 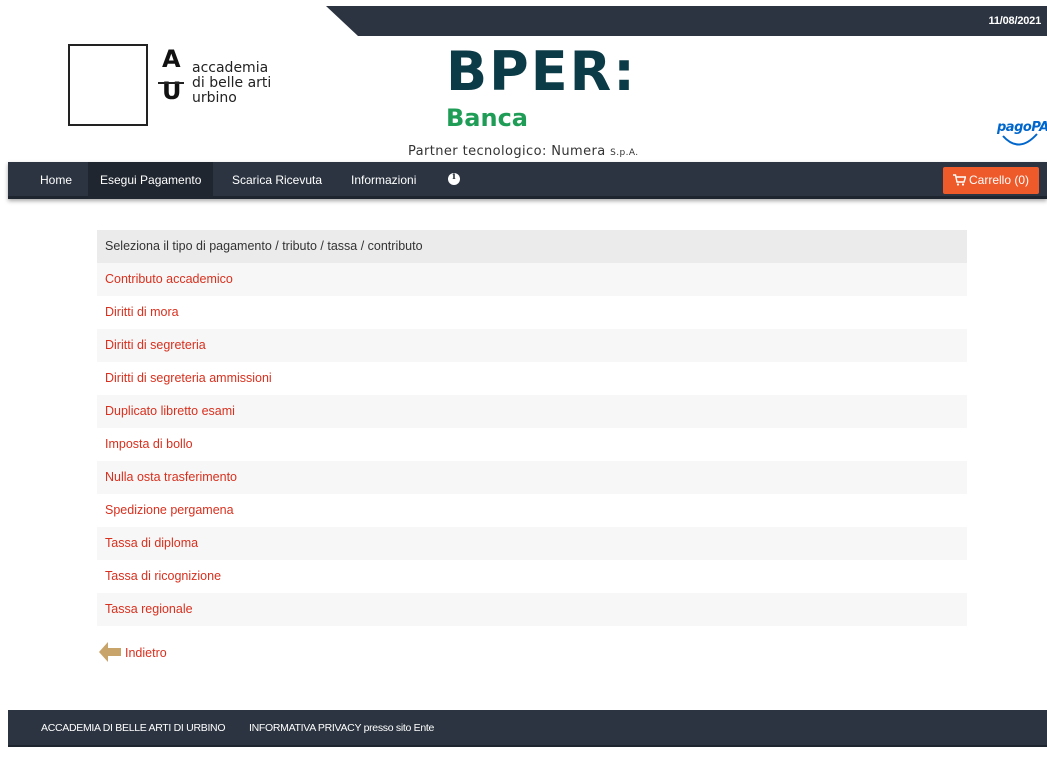 I want to click on back-label: Indietro, so click(x=146, y=653).